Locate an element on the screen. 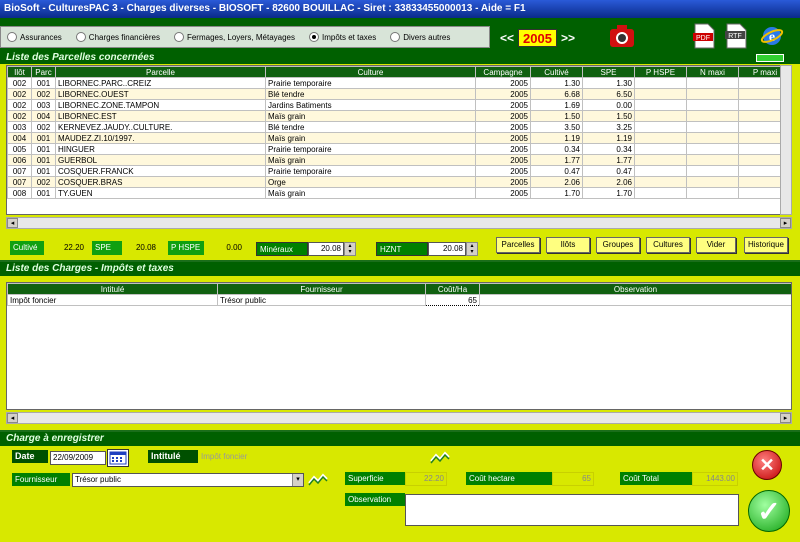  validate-button: ✓ is located at coordinates (769, 511).